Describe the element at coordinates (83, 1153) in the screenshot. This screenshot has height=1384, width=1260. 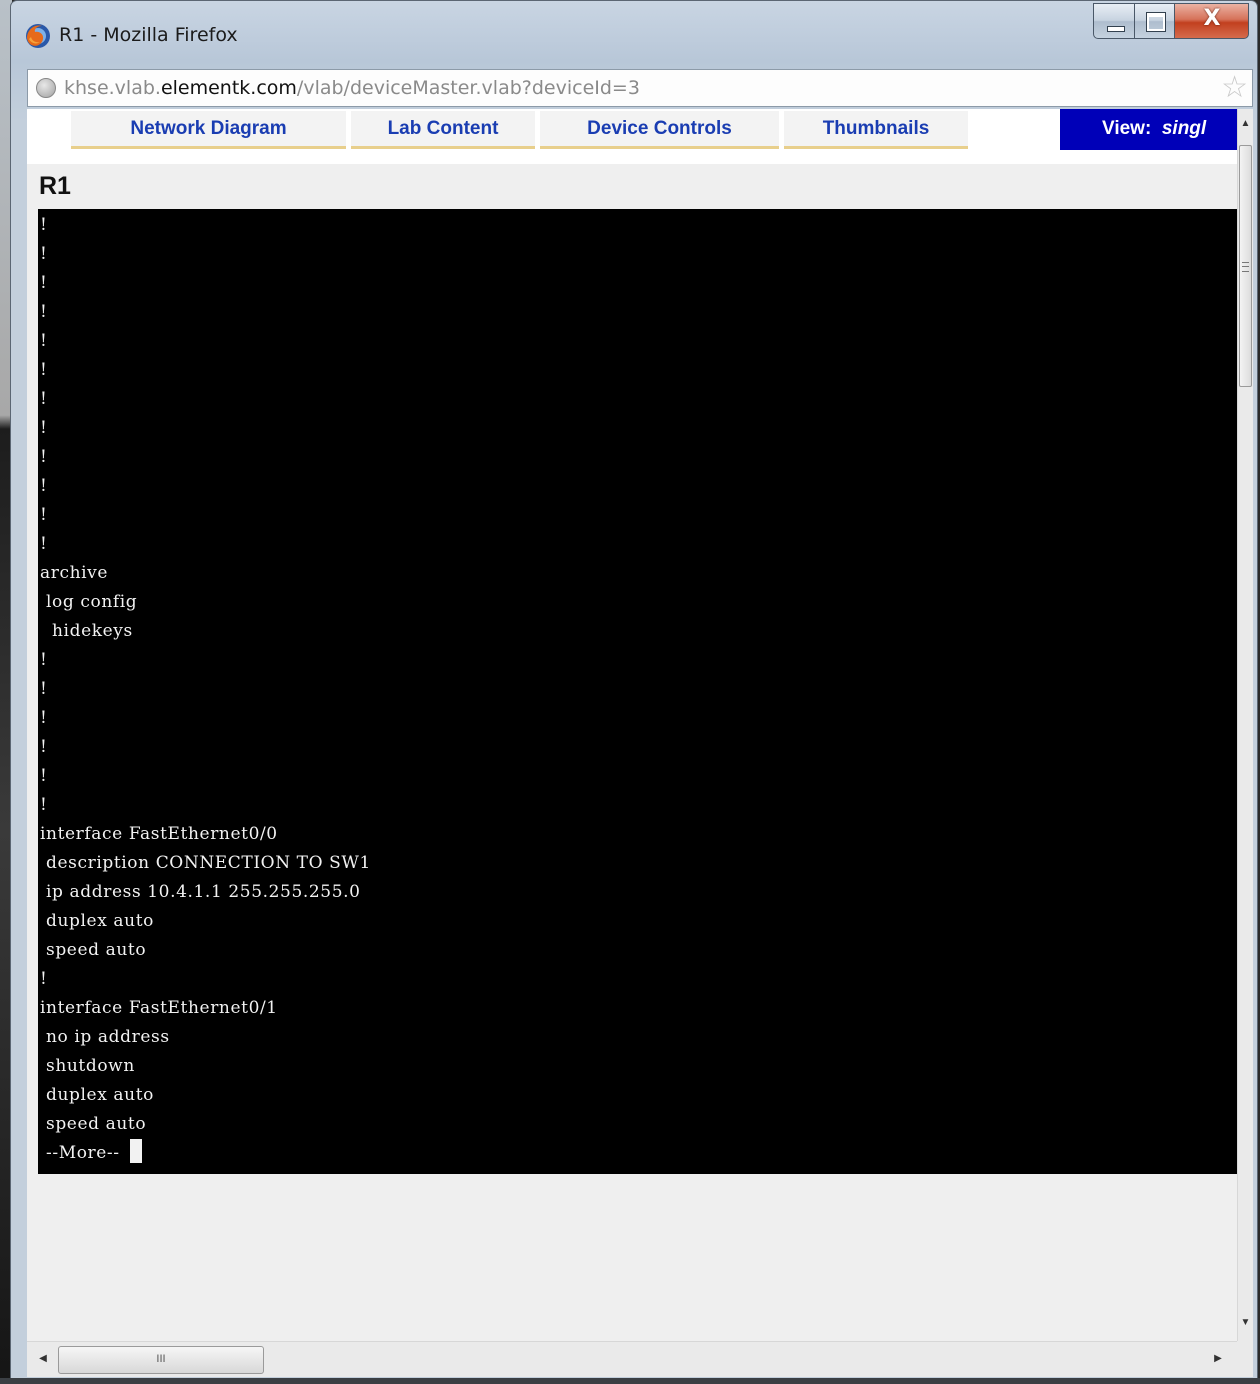
I see `more-prompt-text: --More--` at that location.